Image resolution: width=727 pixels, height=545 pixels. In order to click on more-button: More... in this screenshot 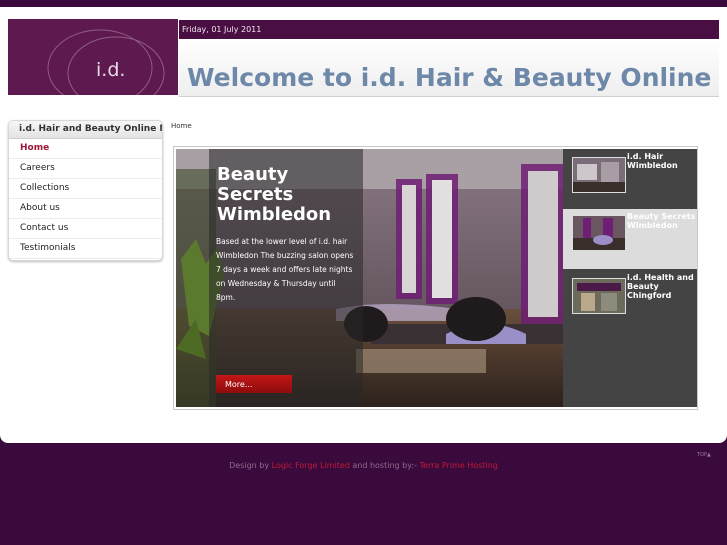, I will do `click(254, 384)`.